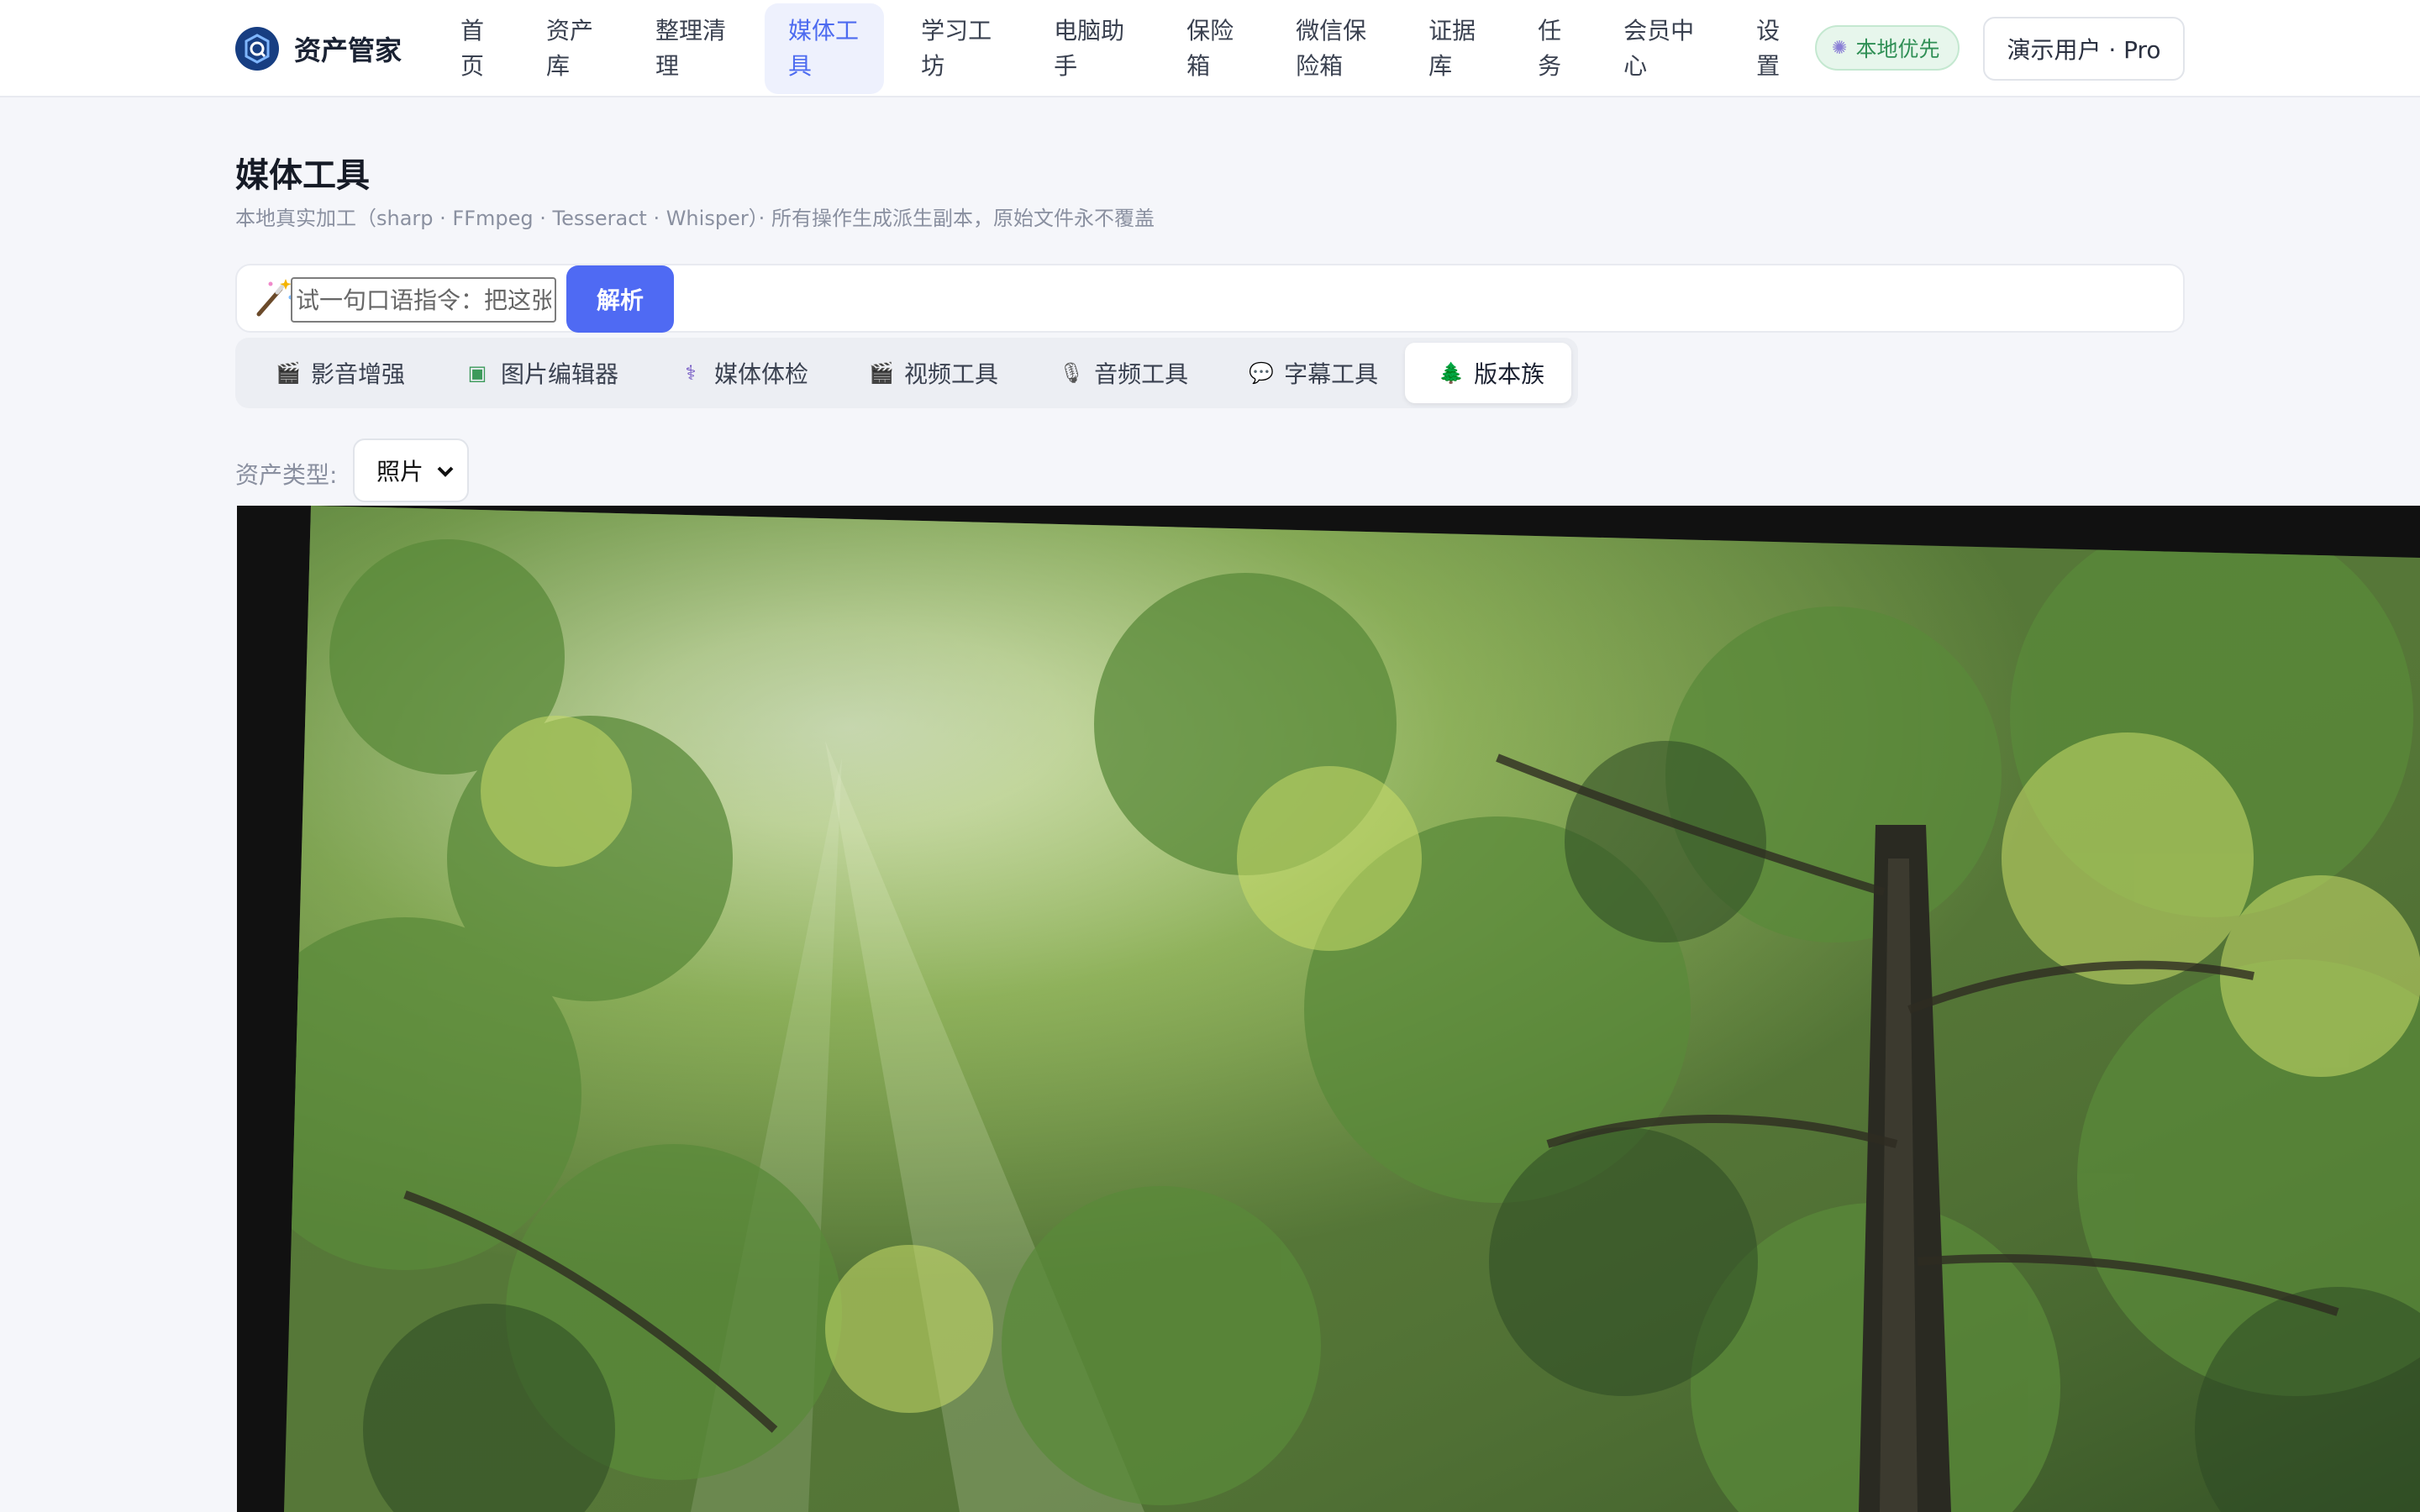 This screenshot has width=2420, height=1512. I want to click on nav-item-wechat-vault: 微信保 险箱, so click(1332, 48).